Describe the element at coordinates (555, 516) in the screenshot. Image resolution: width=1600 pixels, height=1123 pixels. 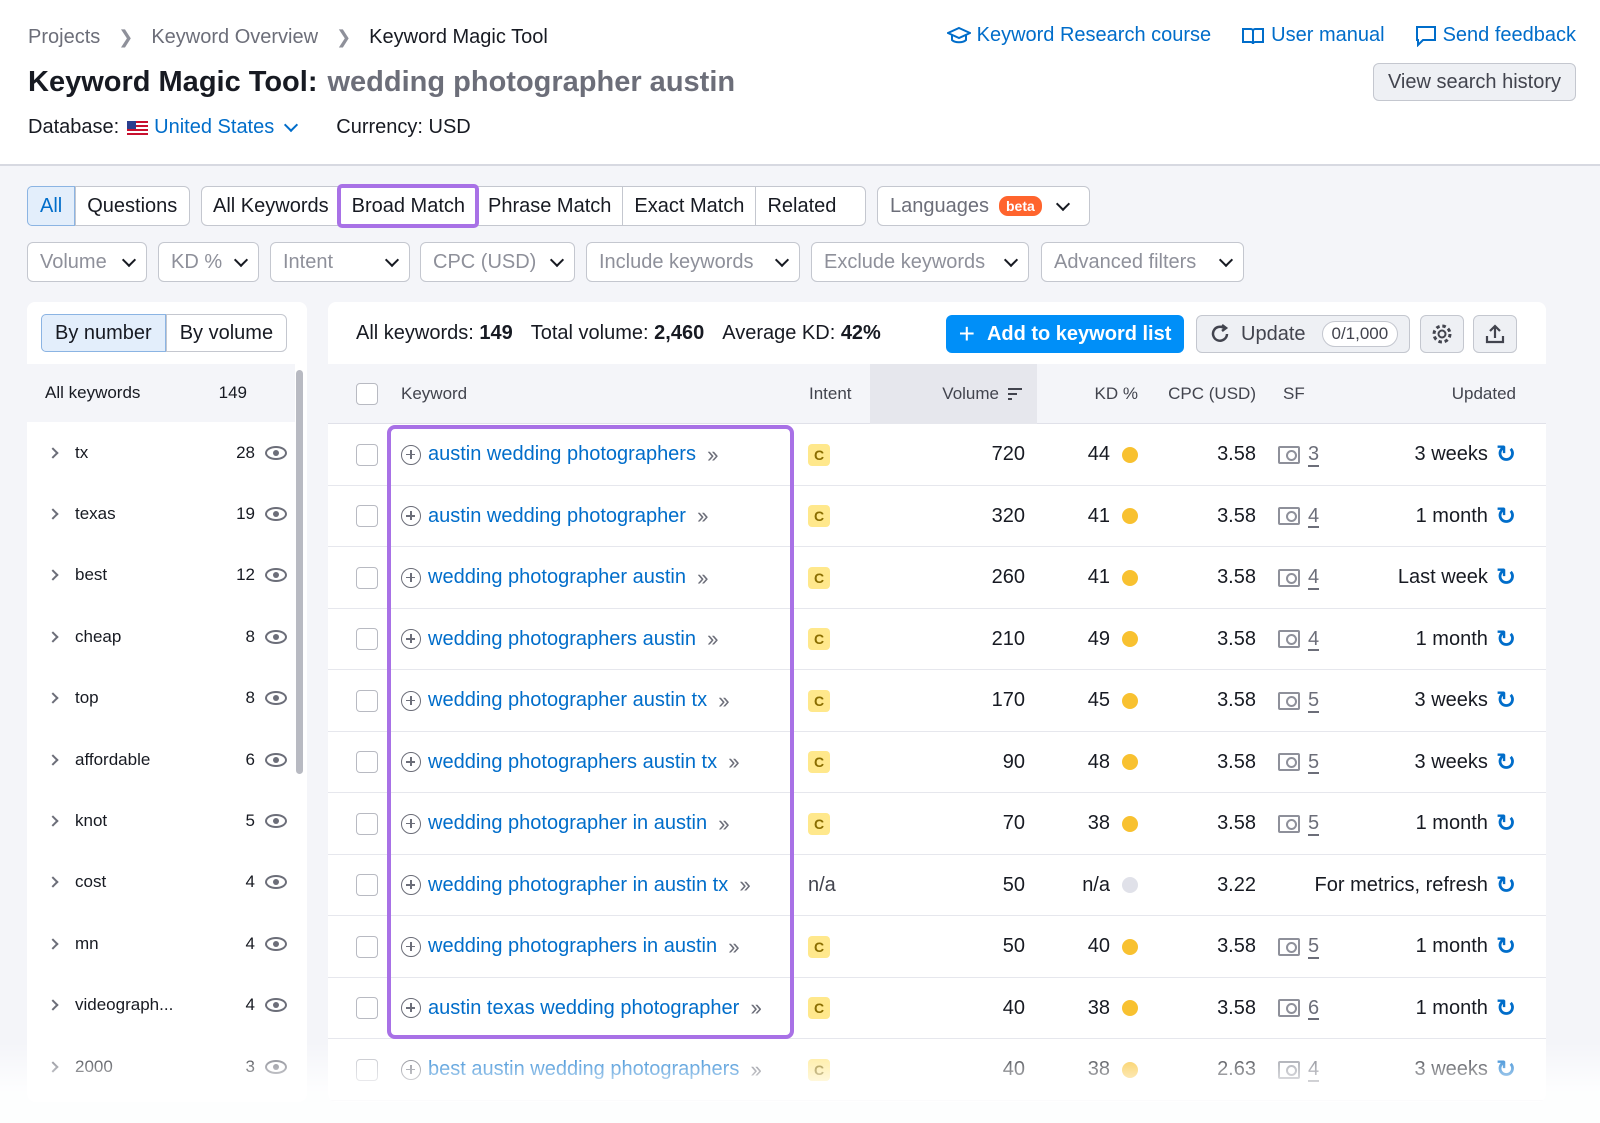
I see `keyword-link: austin wedding photographer ››` at that location.